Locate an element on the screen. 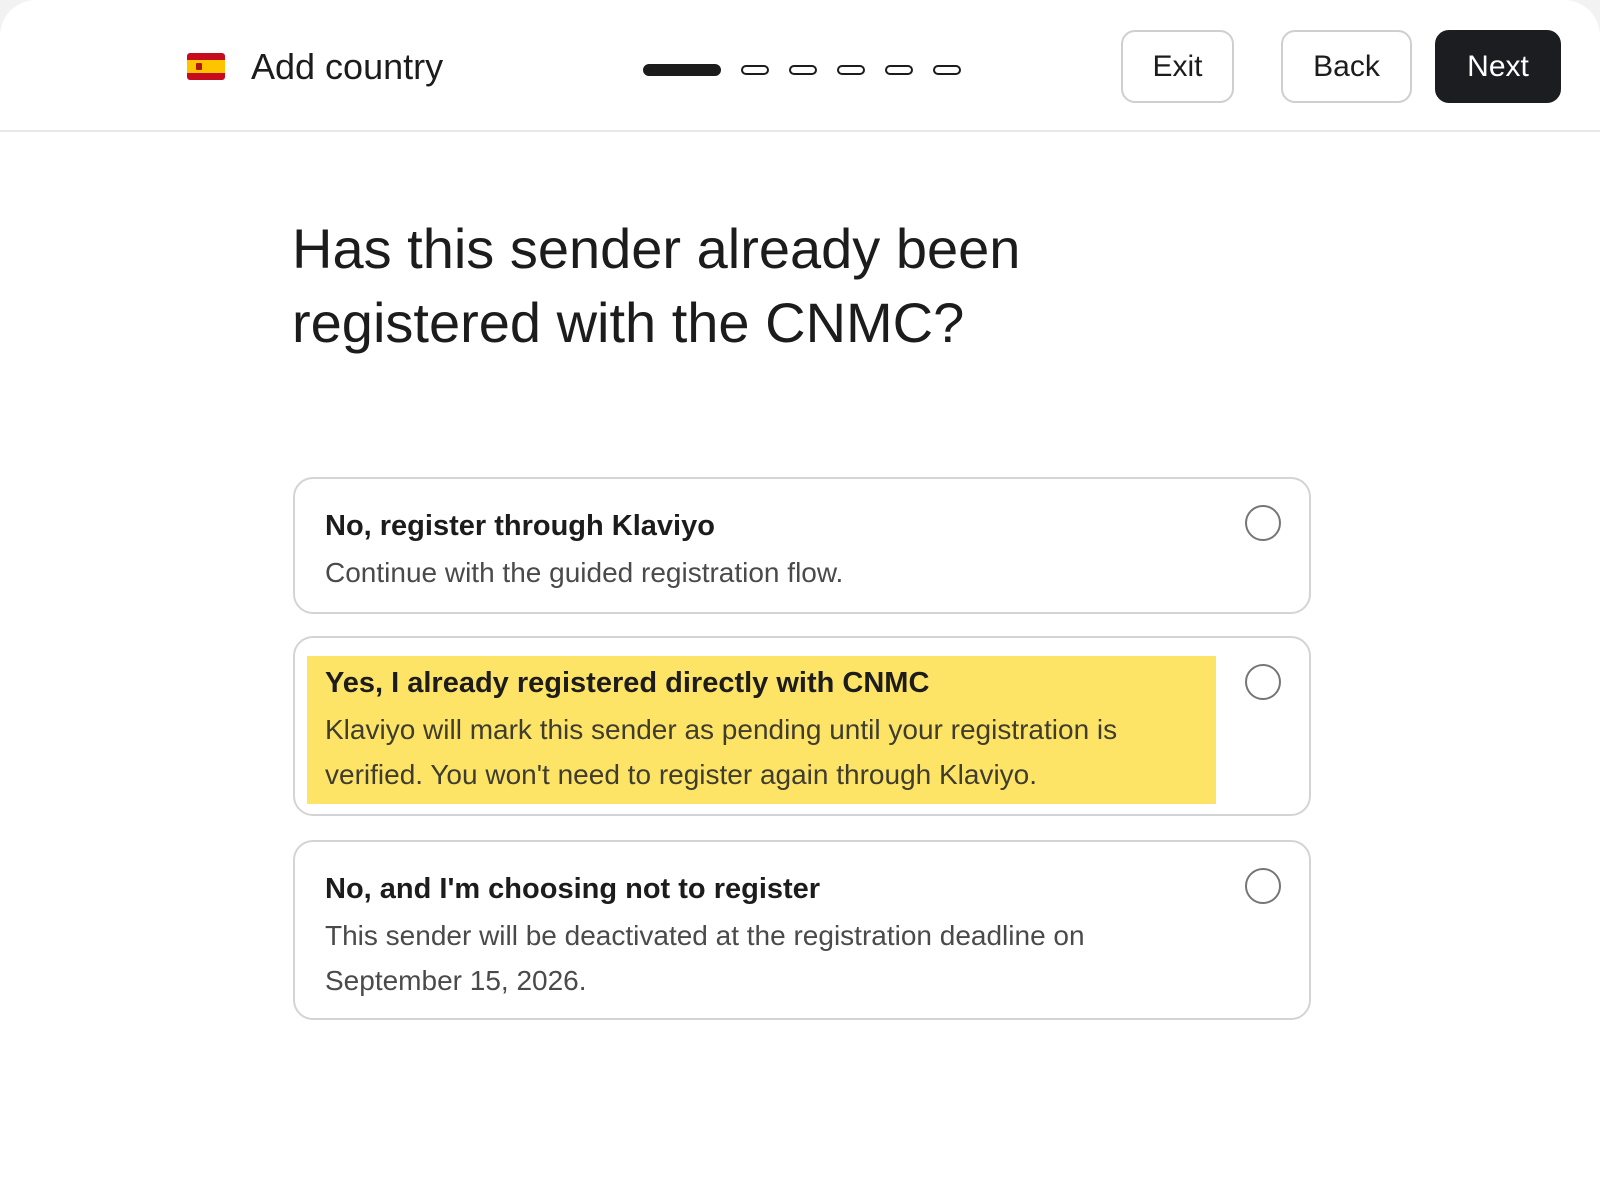 The image size is (1600, 1194). progress-step-1-active is located at coordinates (682, 70).